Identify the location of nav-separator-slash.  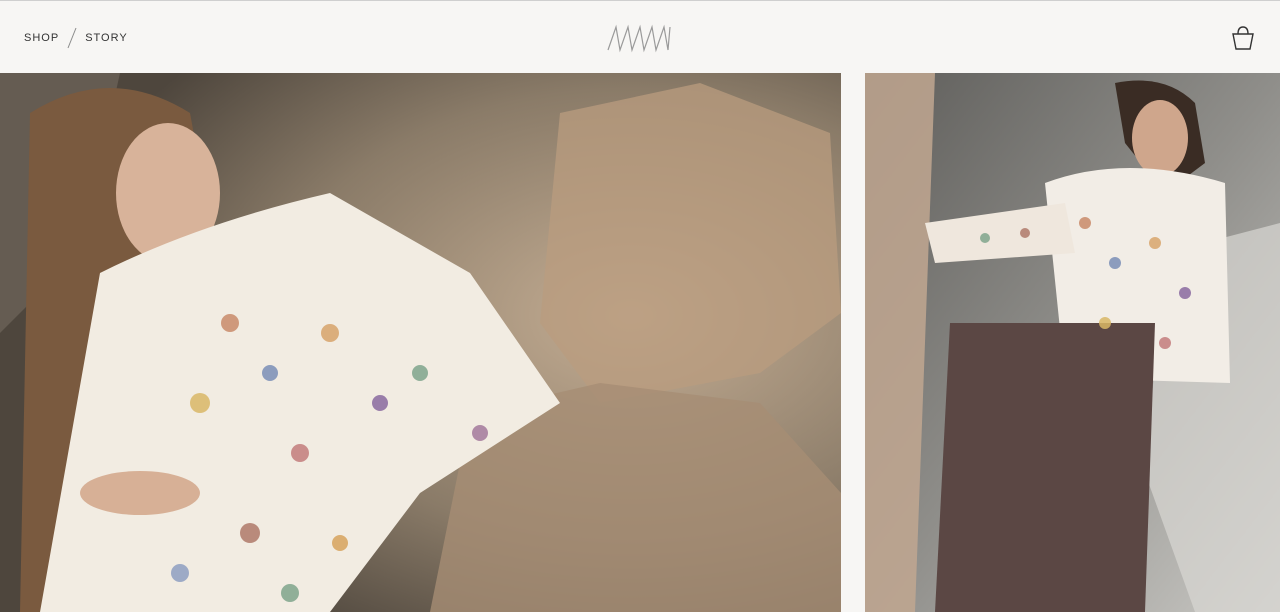
(72, 38).